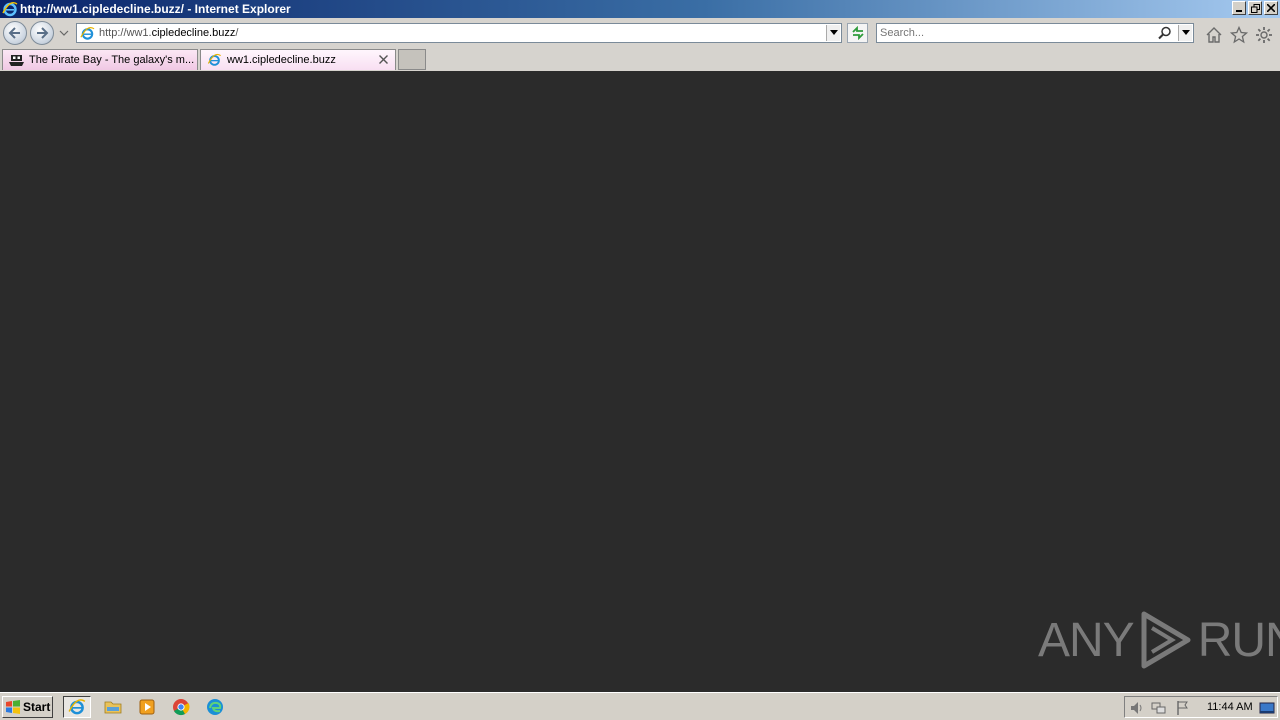 This screenshot has width=1280, height=720. Describe the element at coordinates (383, 59) in the screenshot. I see `close-tab-icon` at that location.